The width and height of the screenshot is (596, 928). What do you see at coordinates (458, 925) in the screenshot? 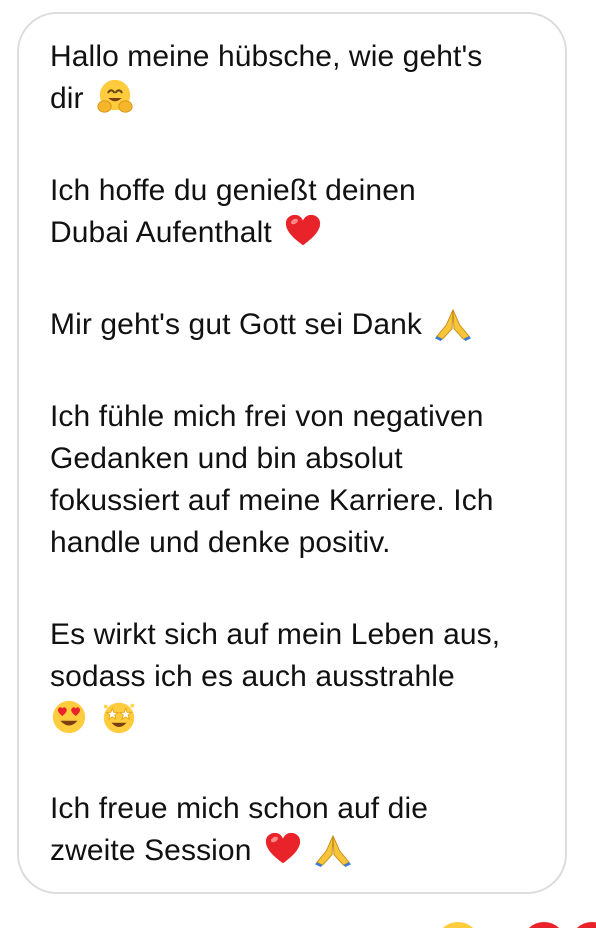
I see `reaction-emoji-icon` at bounding box center [458, 925].